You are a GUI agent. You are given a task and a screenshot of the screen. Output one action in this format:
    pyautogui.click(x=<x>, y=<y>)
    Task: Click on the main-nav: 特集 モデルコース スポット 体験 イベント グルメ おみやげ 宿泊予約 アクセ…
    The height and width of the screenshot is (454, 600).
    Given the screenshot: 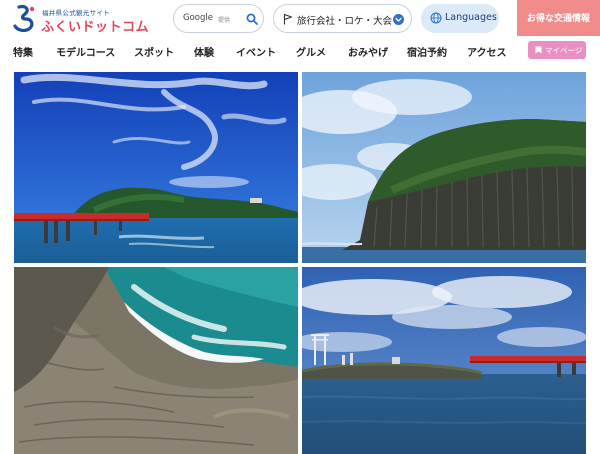 What is the action you would take?
    pyautogui.click(x=300, y=51)
    